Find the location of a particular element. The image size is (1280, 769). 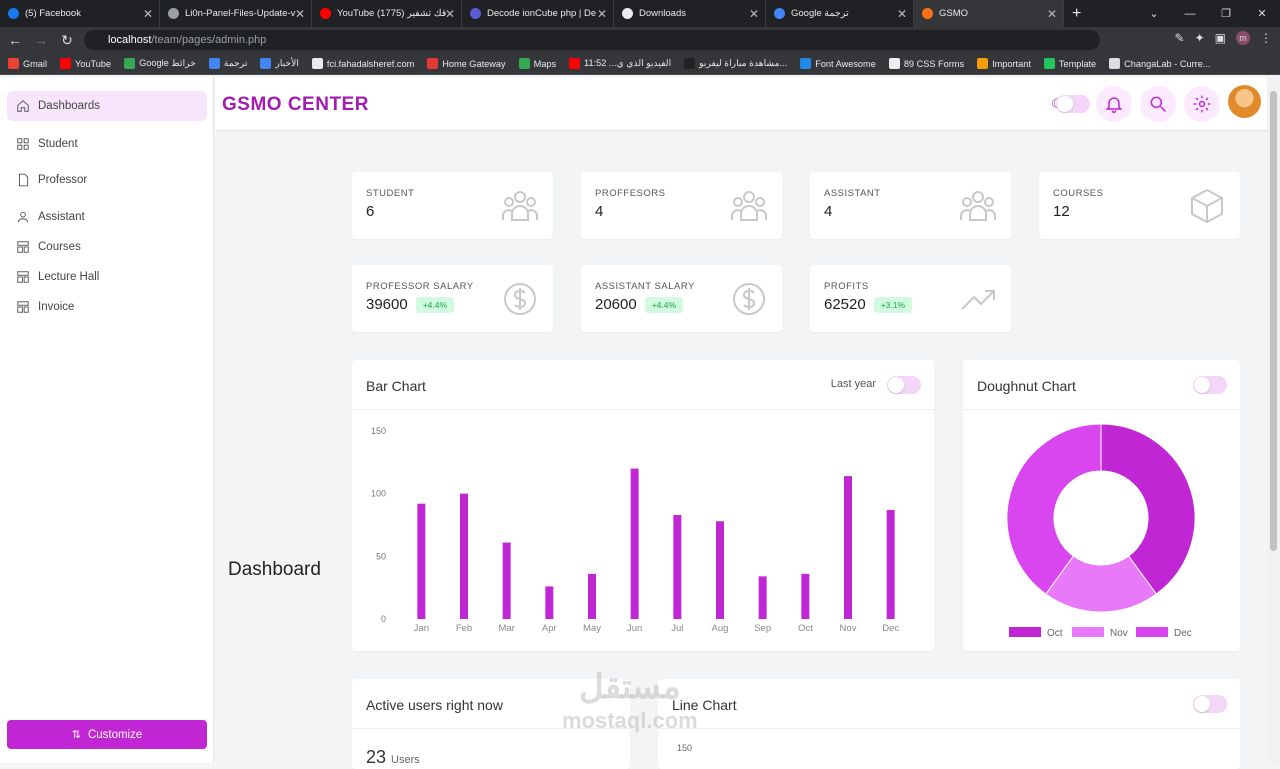

page-scrollbar is located at coordinates (1273, 420).